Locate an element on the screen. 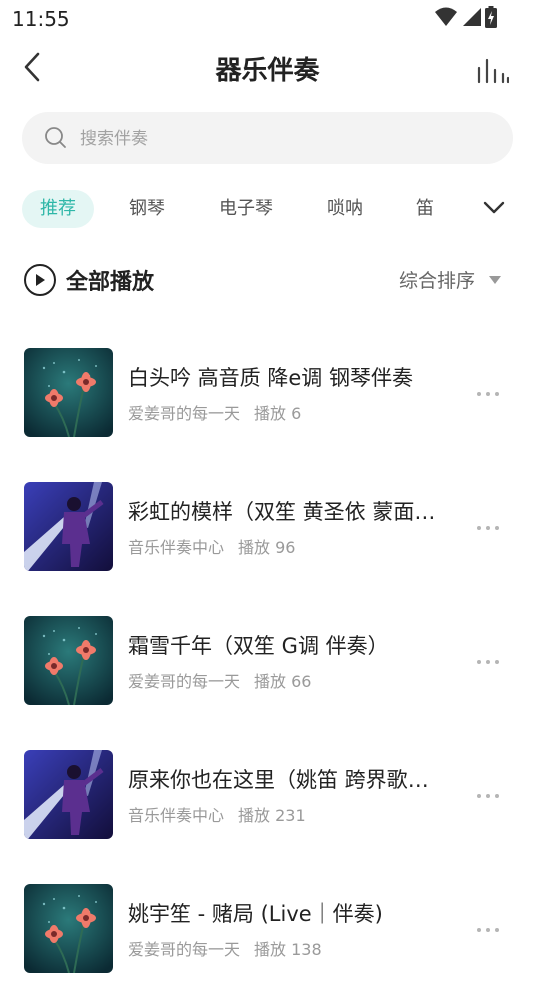 Image resolution: width=535 pixels, height=994 pixels. triangle-down-icon is located at coordinates (495, 279).